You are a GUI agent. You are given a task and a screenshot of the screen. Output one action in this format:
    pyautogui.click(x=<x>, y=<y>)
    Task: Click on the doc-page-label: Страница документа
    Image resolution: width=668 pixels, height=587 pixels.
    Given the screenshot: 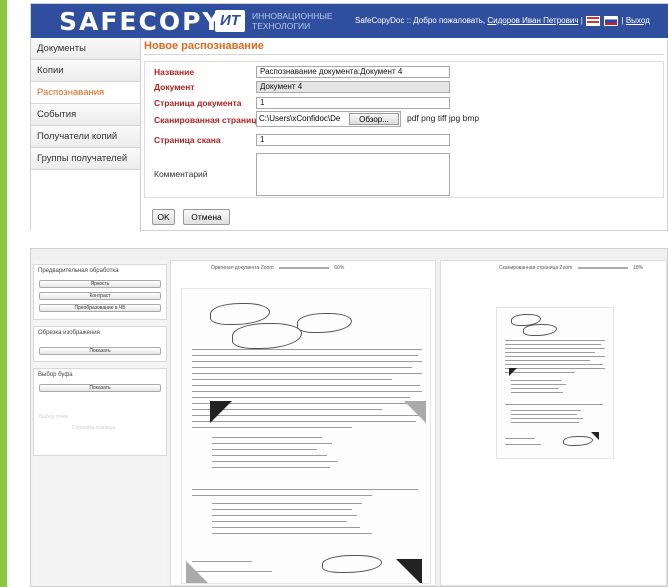 What is the action you would take?
    pyautogui.click(x=198, y=103)
    